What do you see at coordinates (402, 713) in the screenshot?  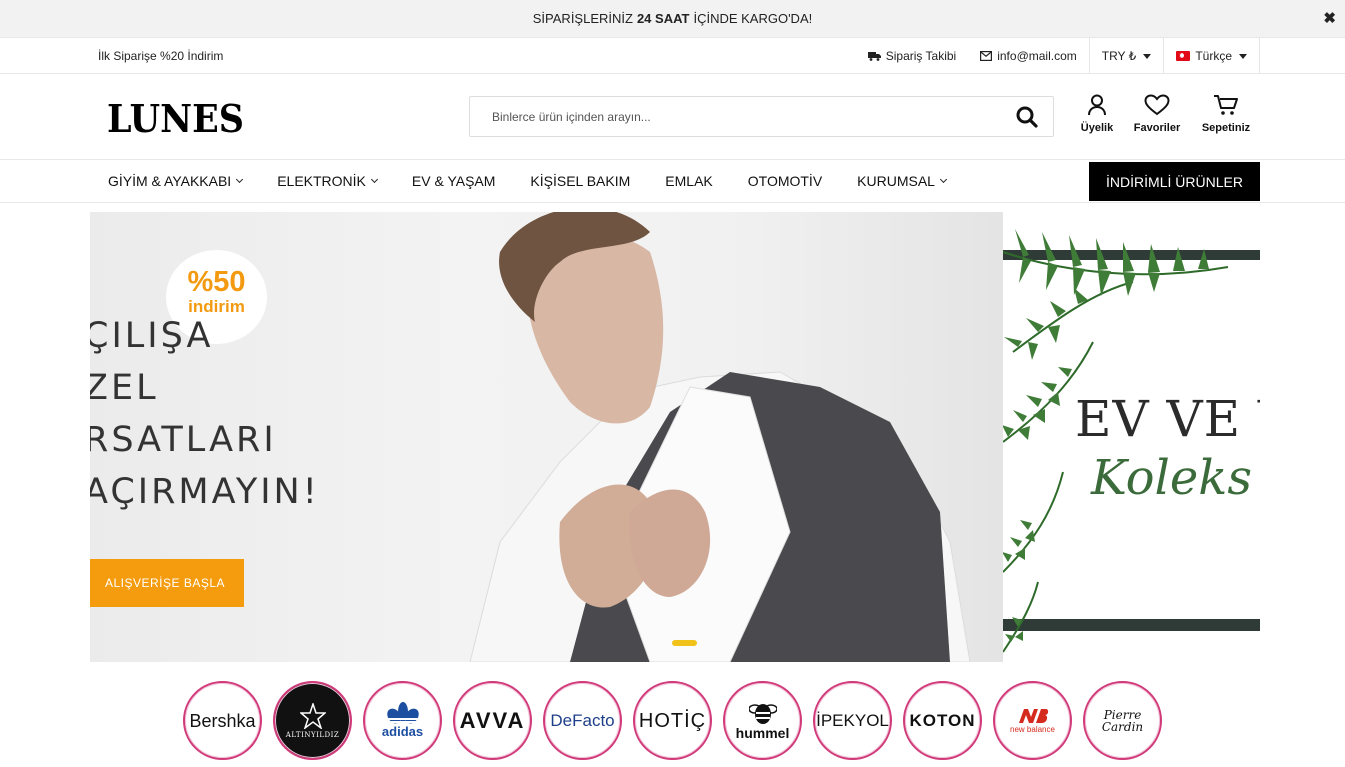 I see `adidas-trefoil-icon` at bounding box center [402, 713].